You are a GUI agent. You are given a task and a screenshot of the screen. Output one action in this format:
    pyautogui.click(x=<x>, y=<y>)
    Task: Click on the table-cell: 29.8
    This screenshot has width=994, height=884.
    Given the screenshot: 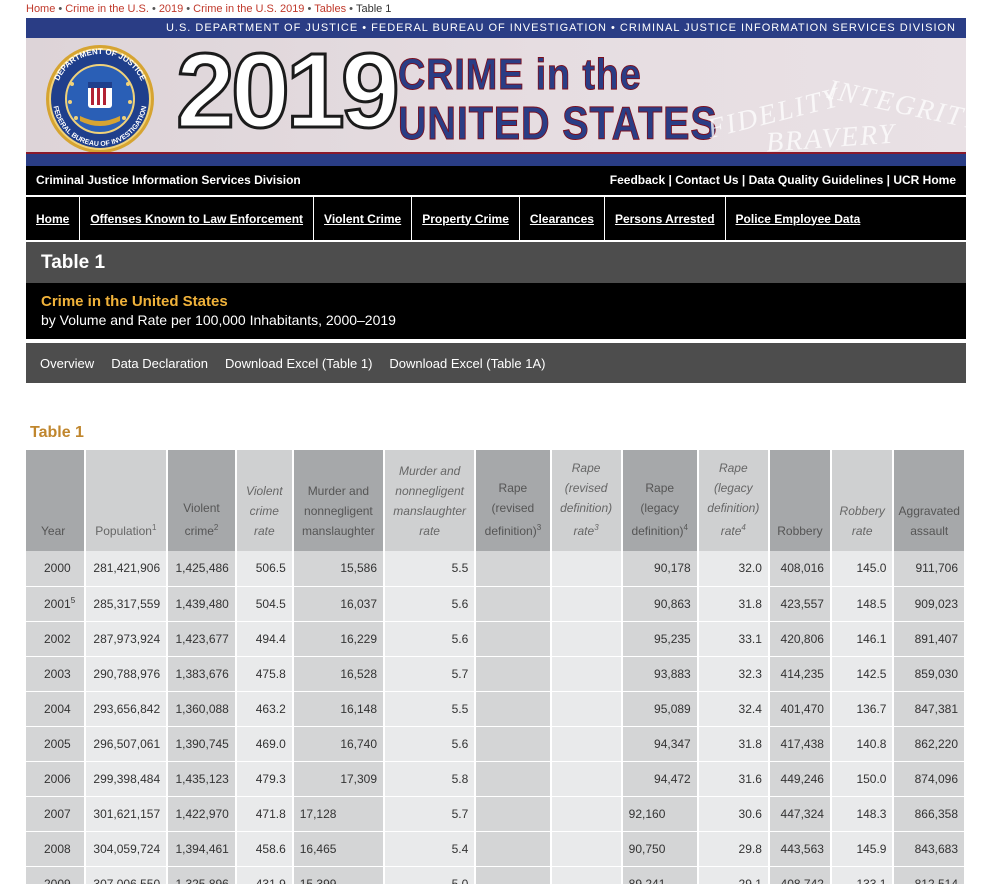 What is the action you would take?
    pyautogui.click(x=733, y=849)
    